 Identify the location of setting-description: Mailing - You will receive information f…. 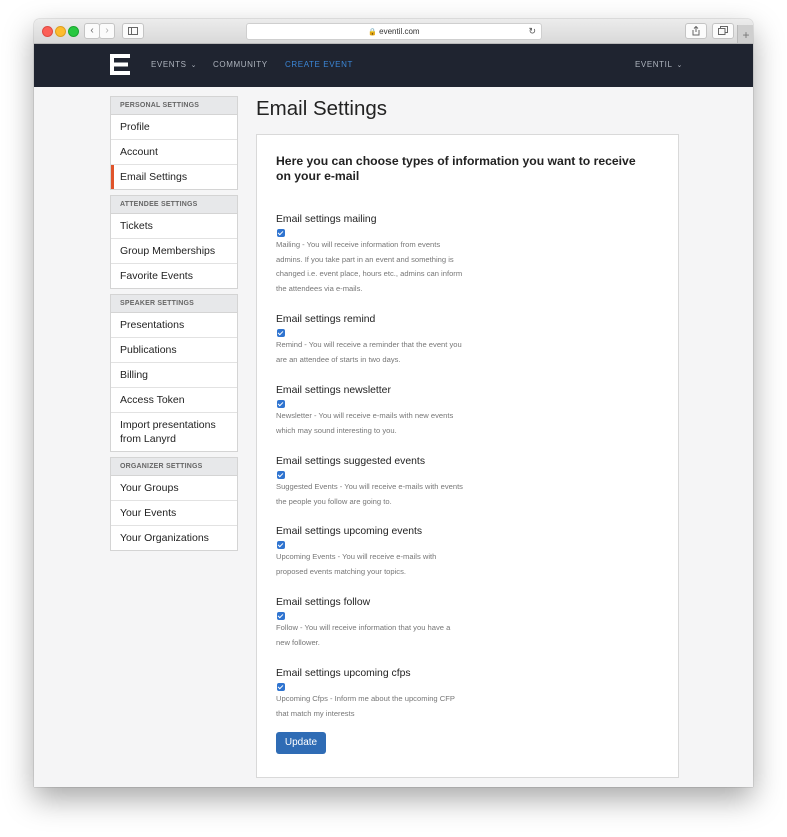
(369, 266).